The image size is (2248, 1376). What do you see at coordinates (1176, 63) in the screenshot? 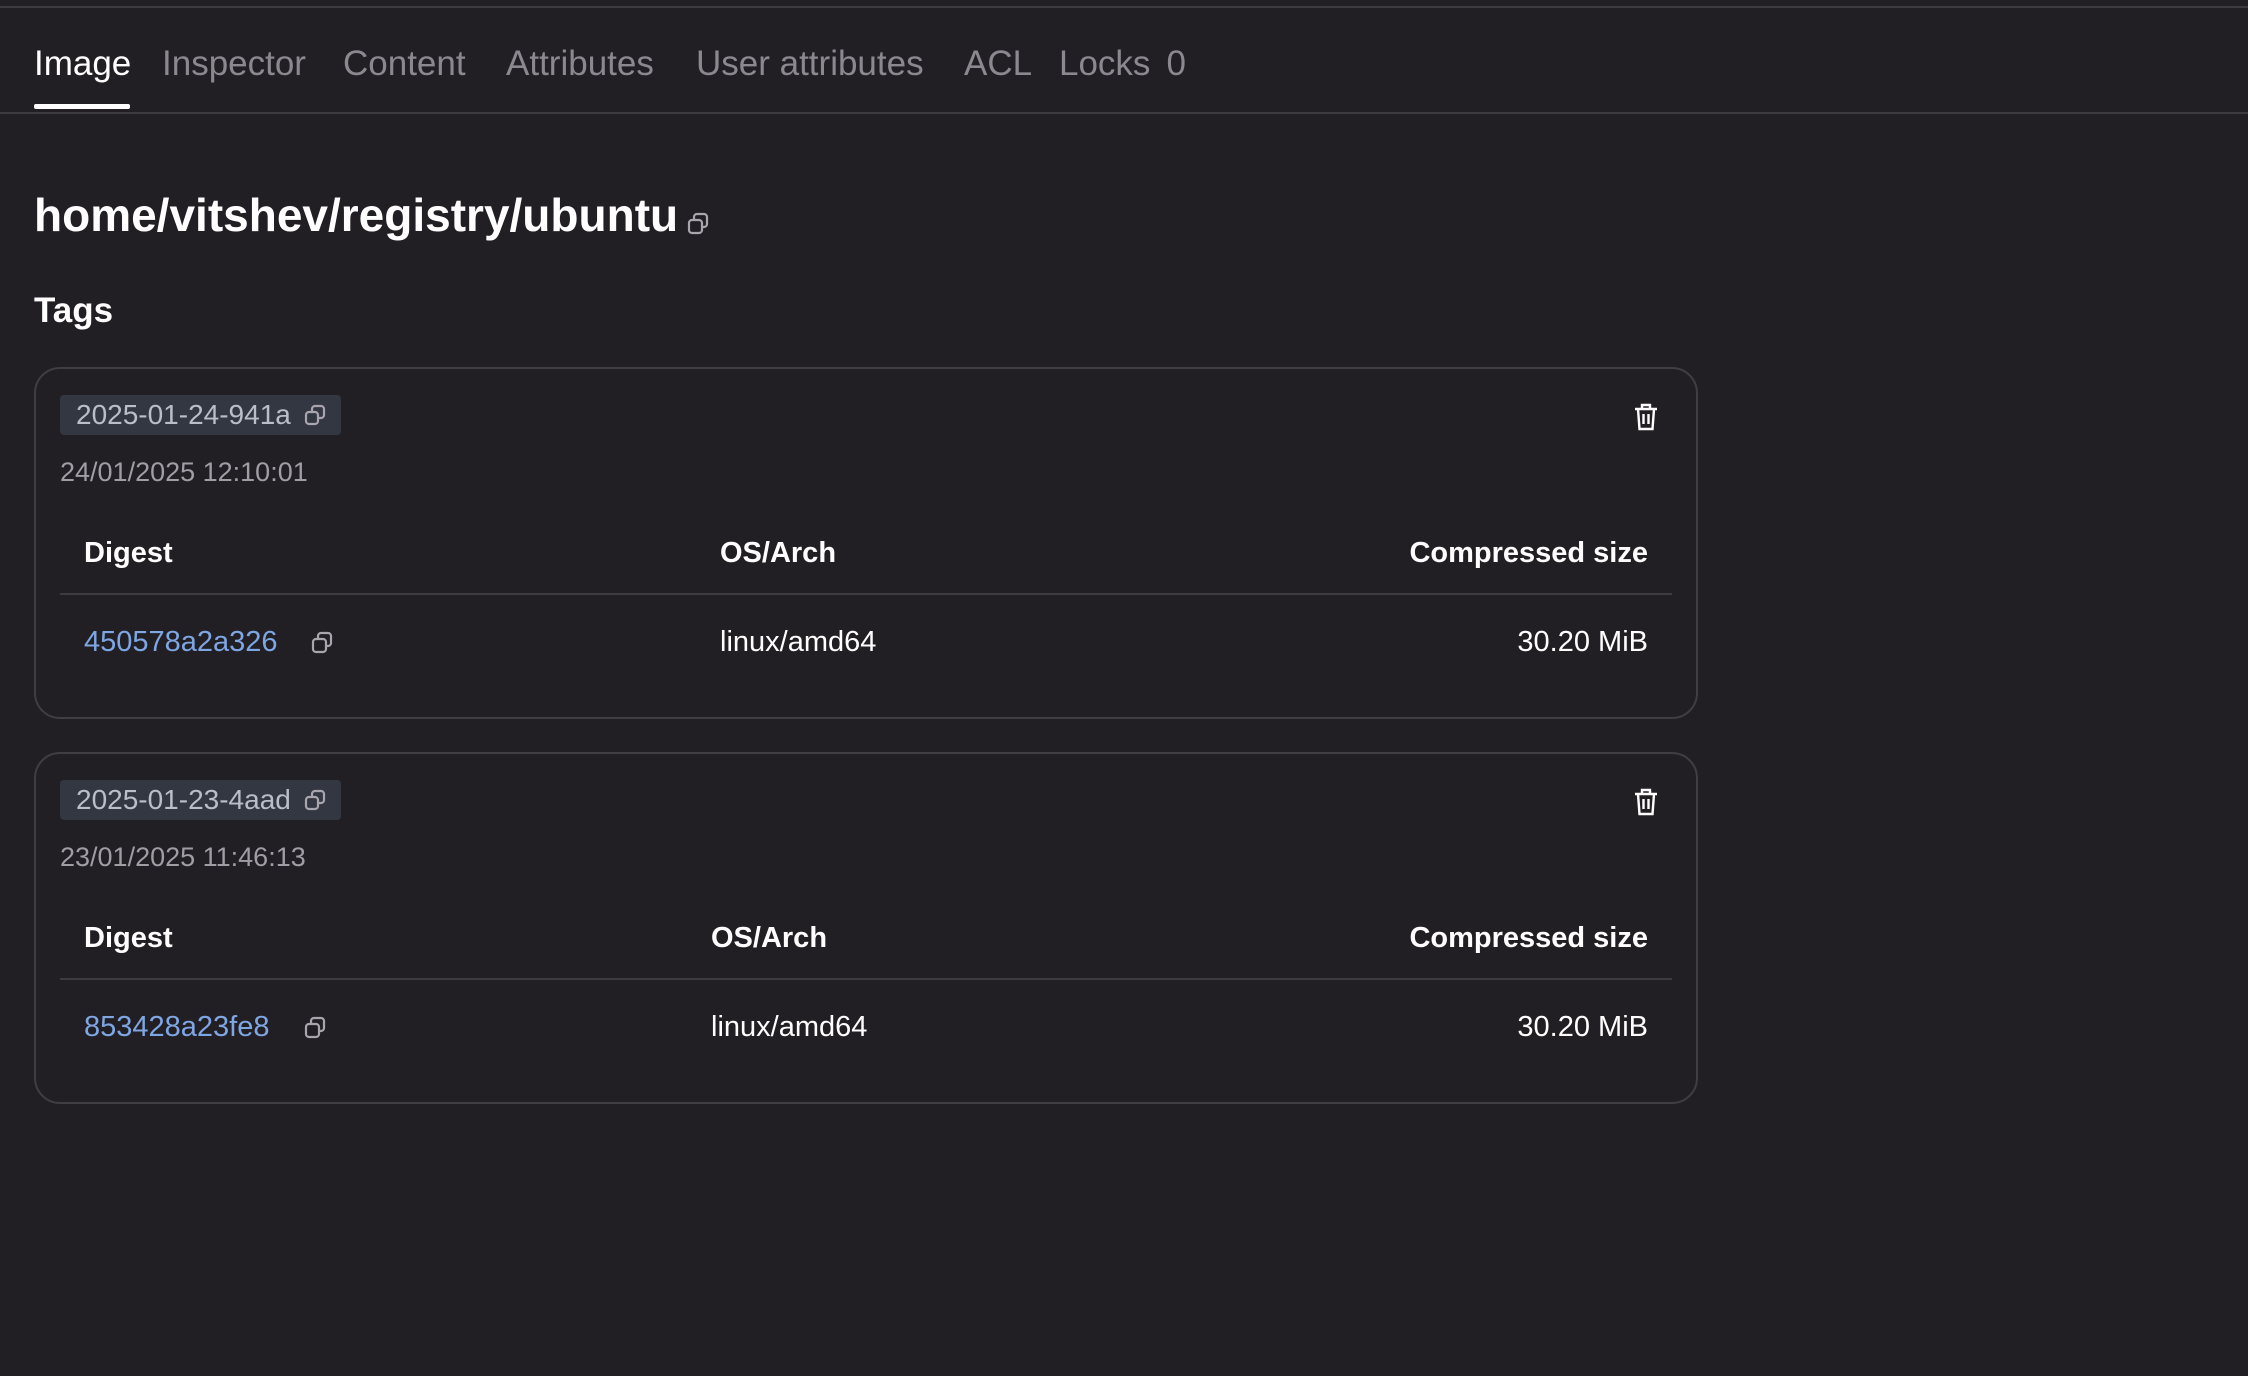
I see `locks-count: 0` at bounding box center [1176, 63].